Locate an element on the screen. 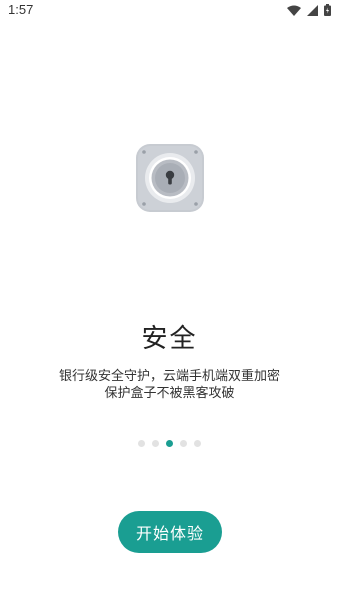  page-dot-active is located at coordinates (169, 443).